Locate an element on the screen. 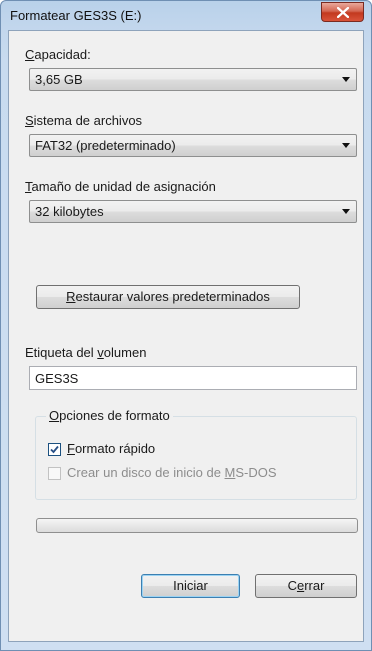  format-progress-bar is located at coordinates (197, 525).